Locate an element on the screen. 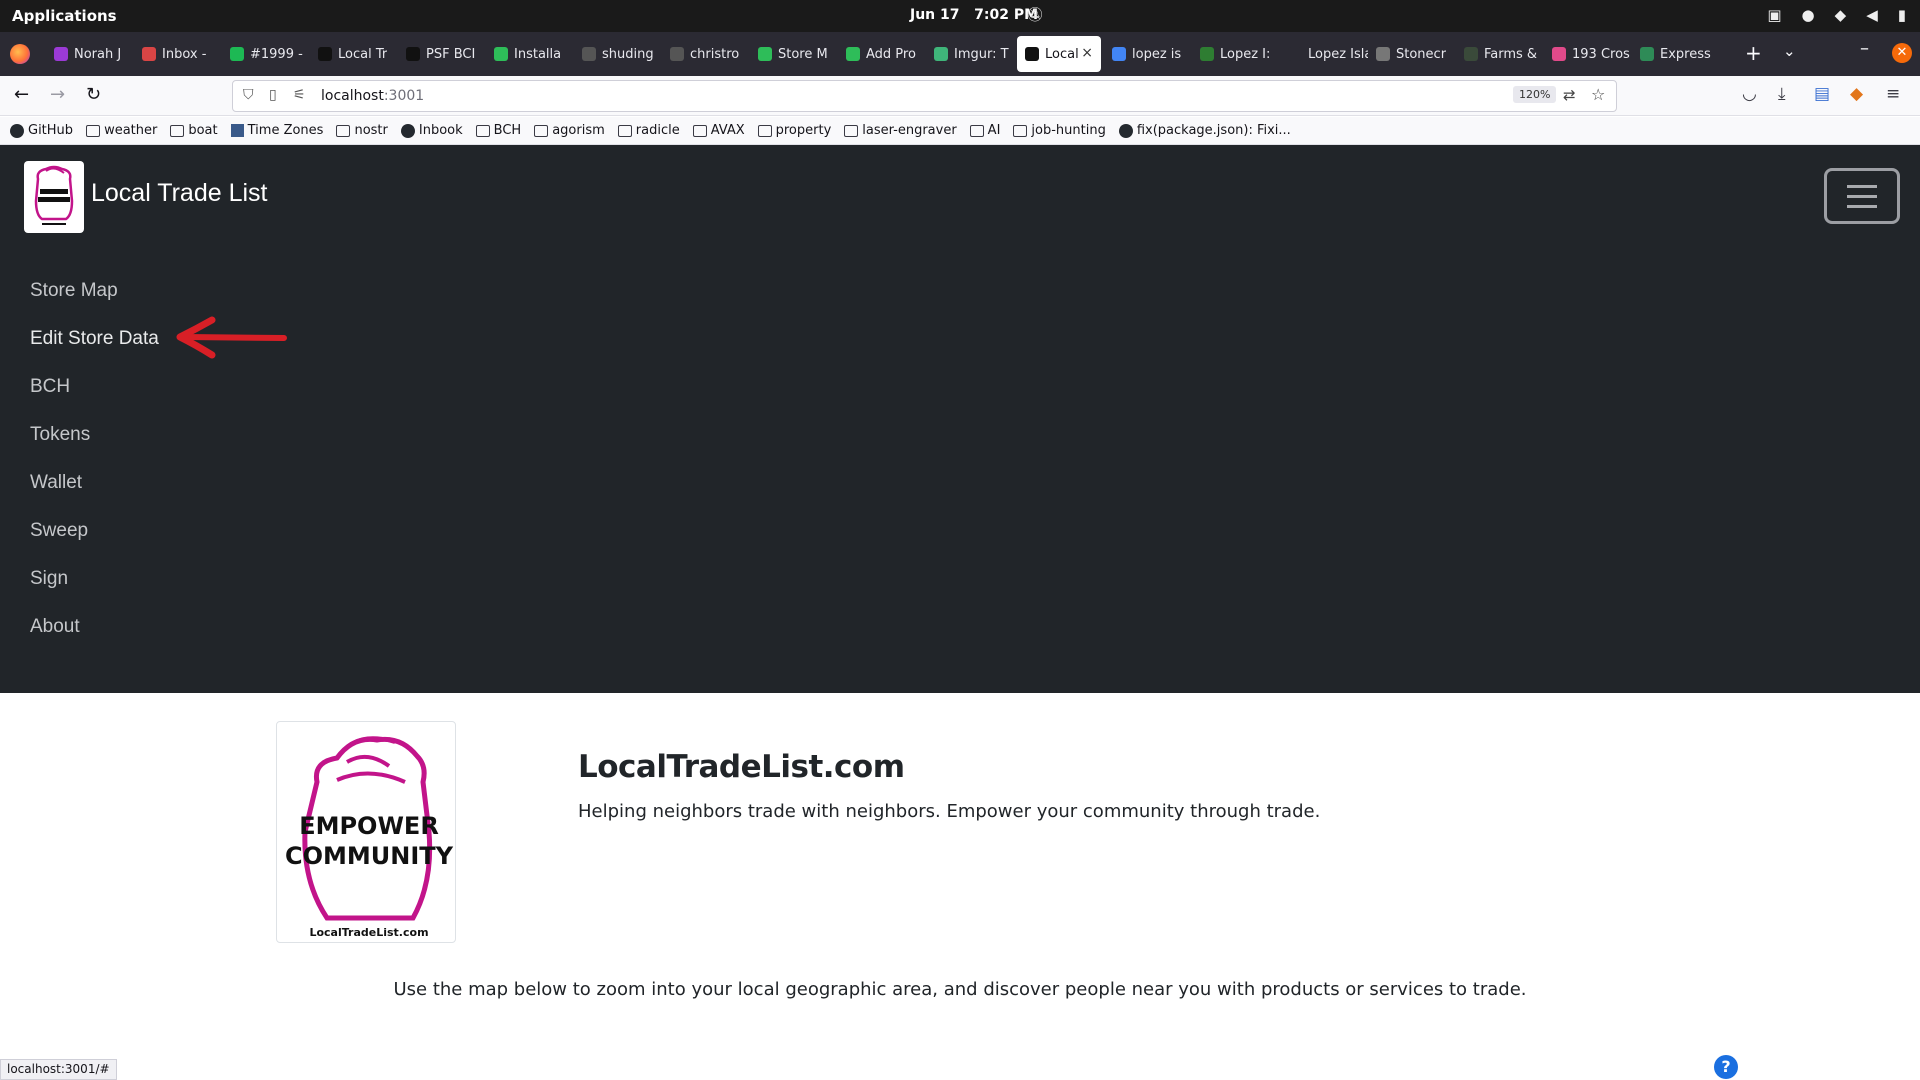 The height and width of the screenshot is (1080, 1920). status-url-tooltip: localhost:3001/# is located at coordinates (58, 1069).